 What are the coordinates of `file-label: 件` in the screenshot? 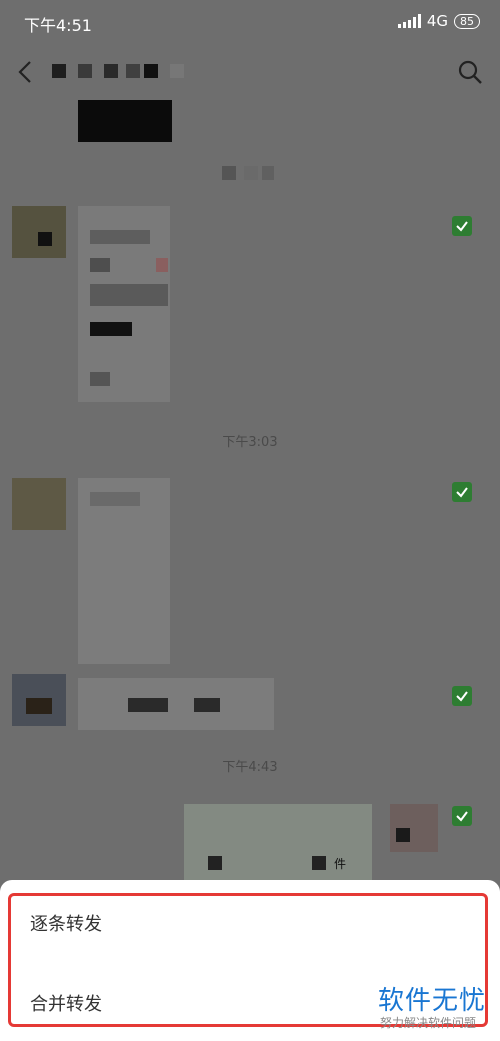 It's located at (340, 864).